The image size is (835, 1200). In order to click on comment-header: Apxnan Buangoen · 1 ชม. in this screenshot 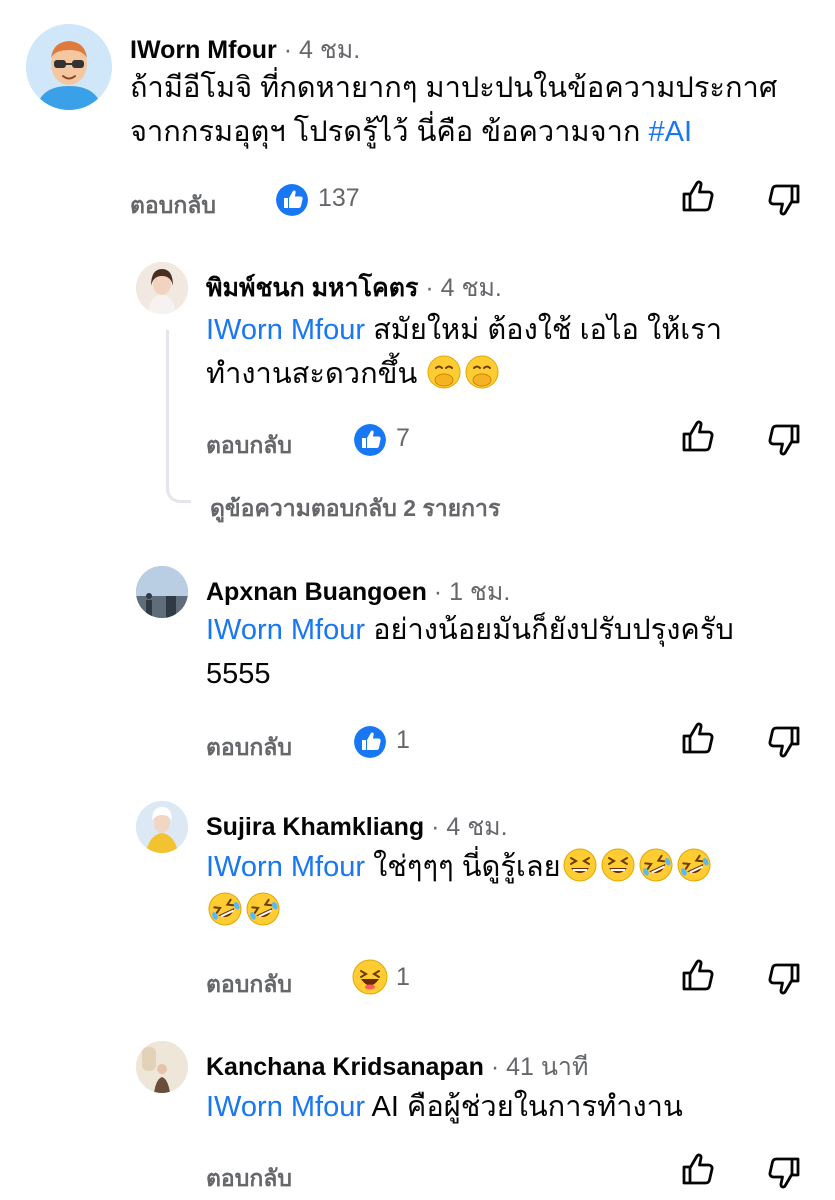, I will do `click(358, 592)`.